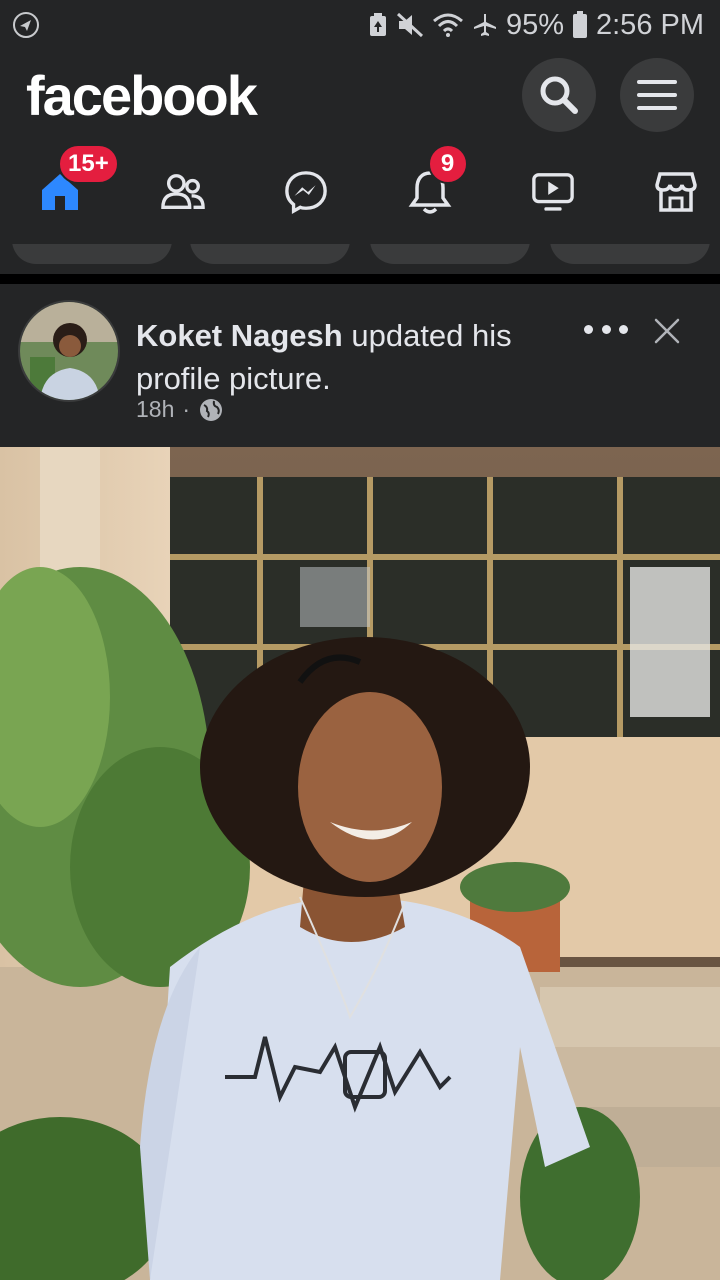 The width and height of the screenshot is (720, 1280). Describe the element at coordinates (360, 95) in the screenshot. I see `app-bar: facebook` at that location.